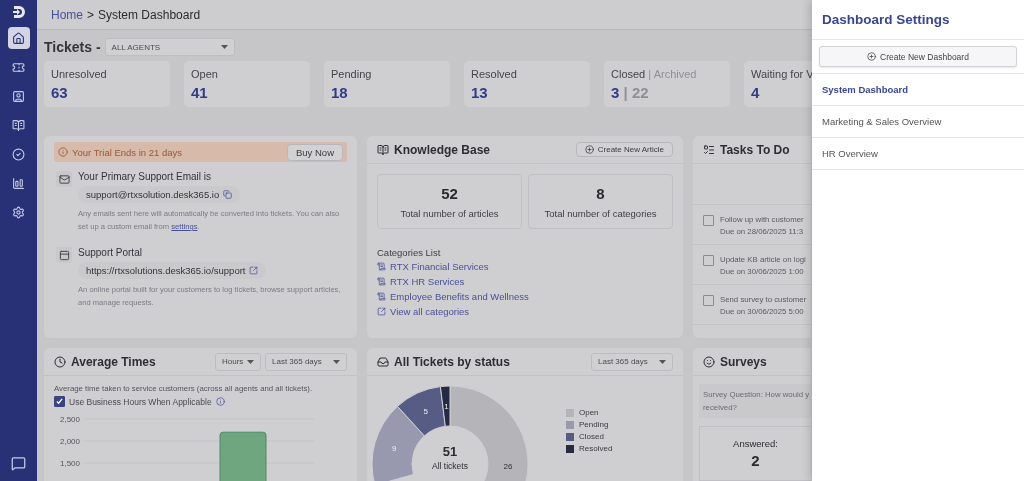 This screenshot has width=1024, height=481. What do you see at coordinates (387, 84) in the screenshot?
I see `stat-card: Pending 18` at bounding box center [387, 84].